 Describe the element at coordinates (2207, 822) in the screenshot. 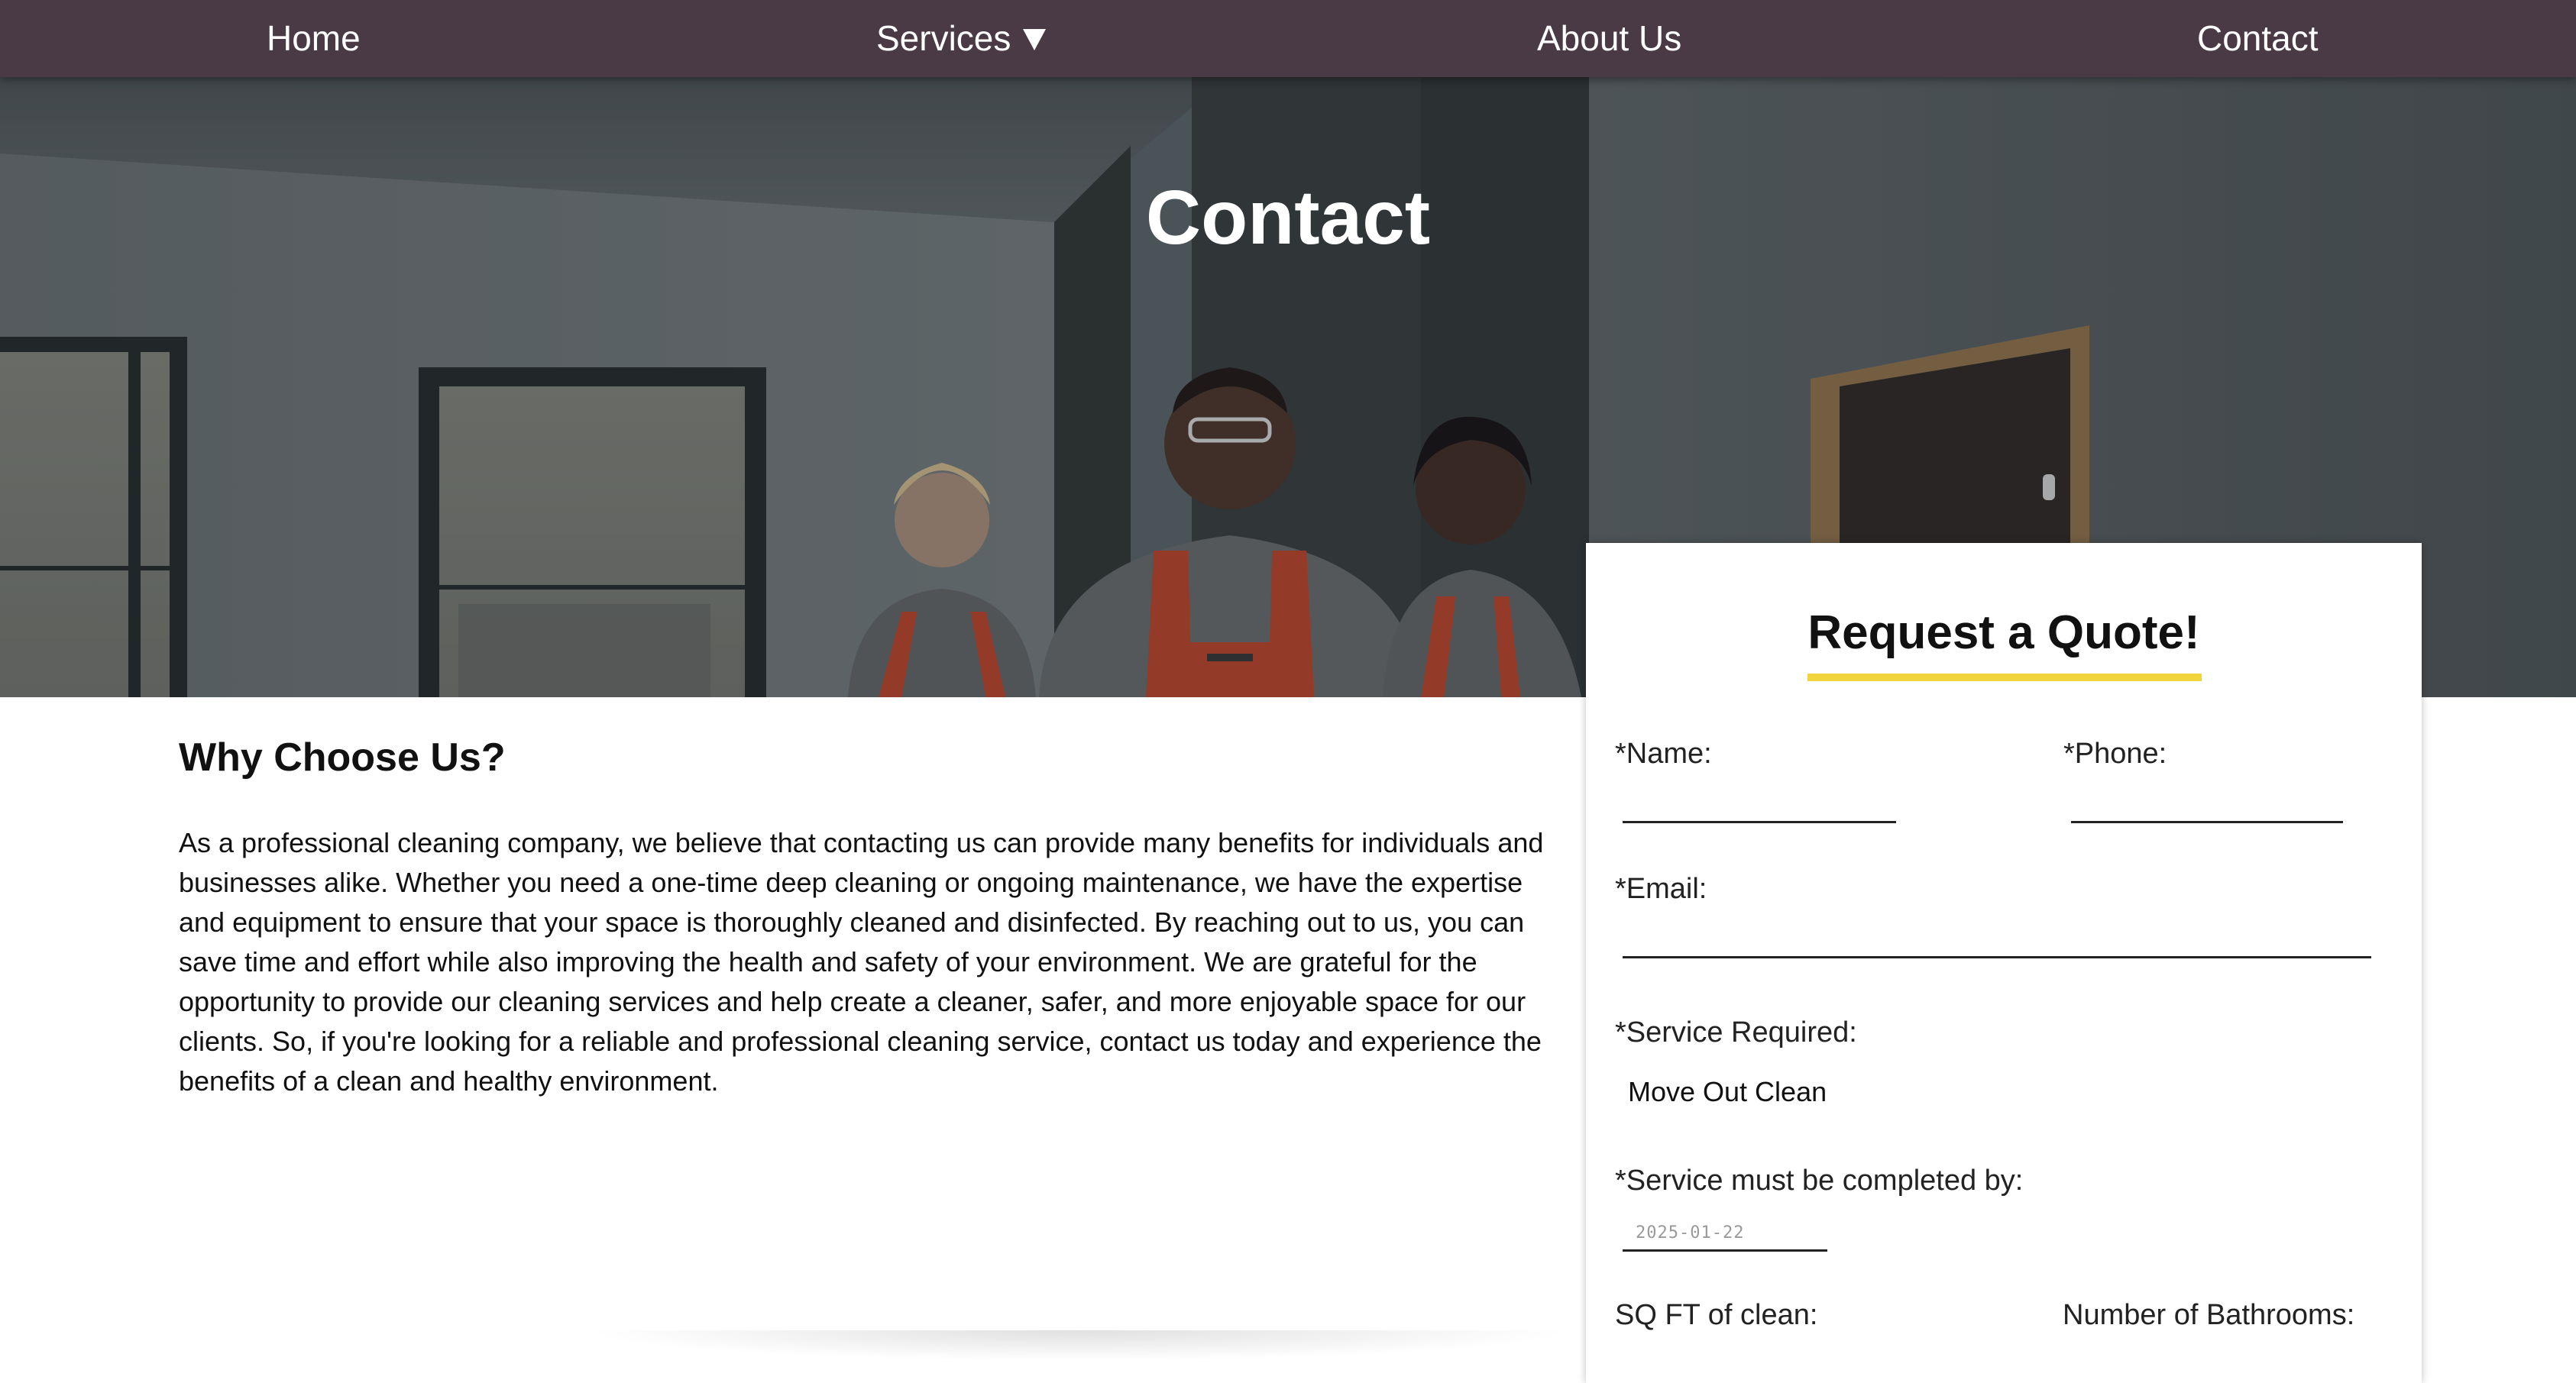

I see `phone-input` at that location.